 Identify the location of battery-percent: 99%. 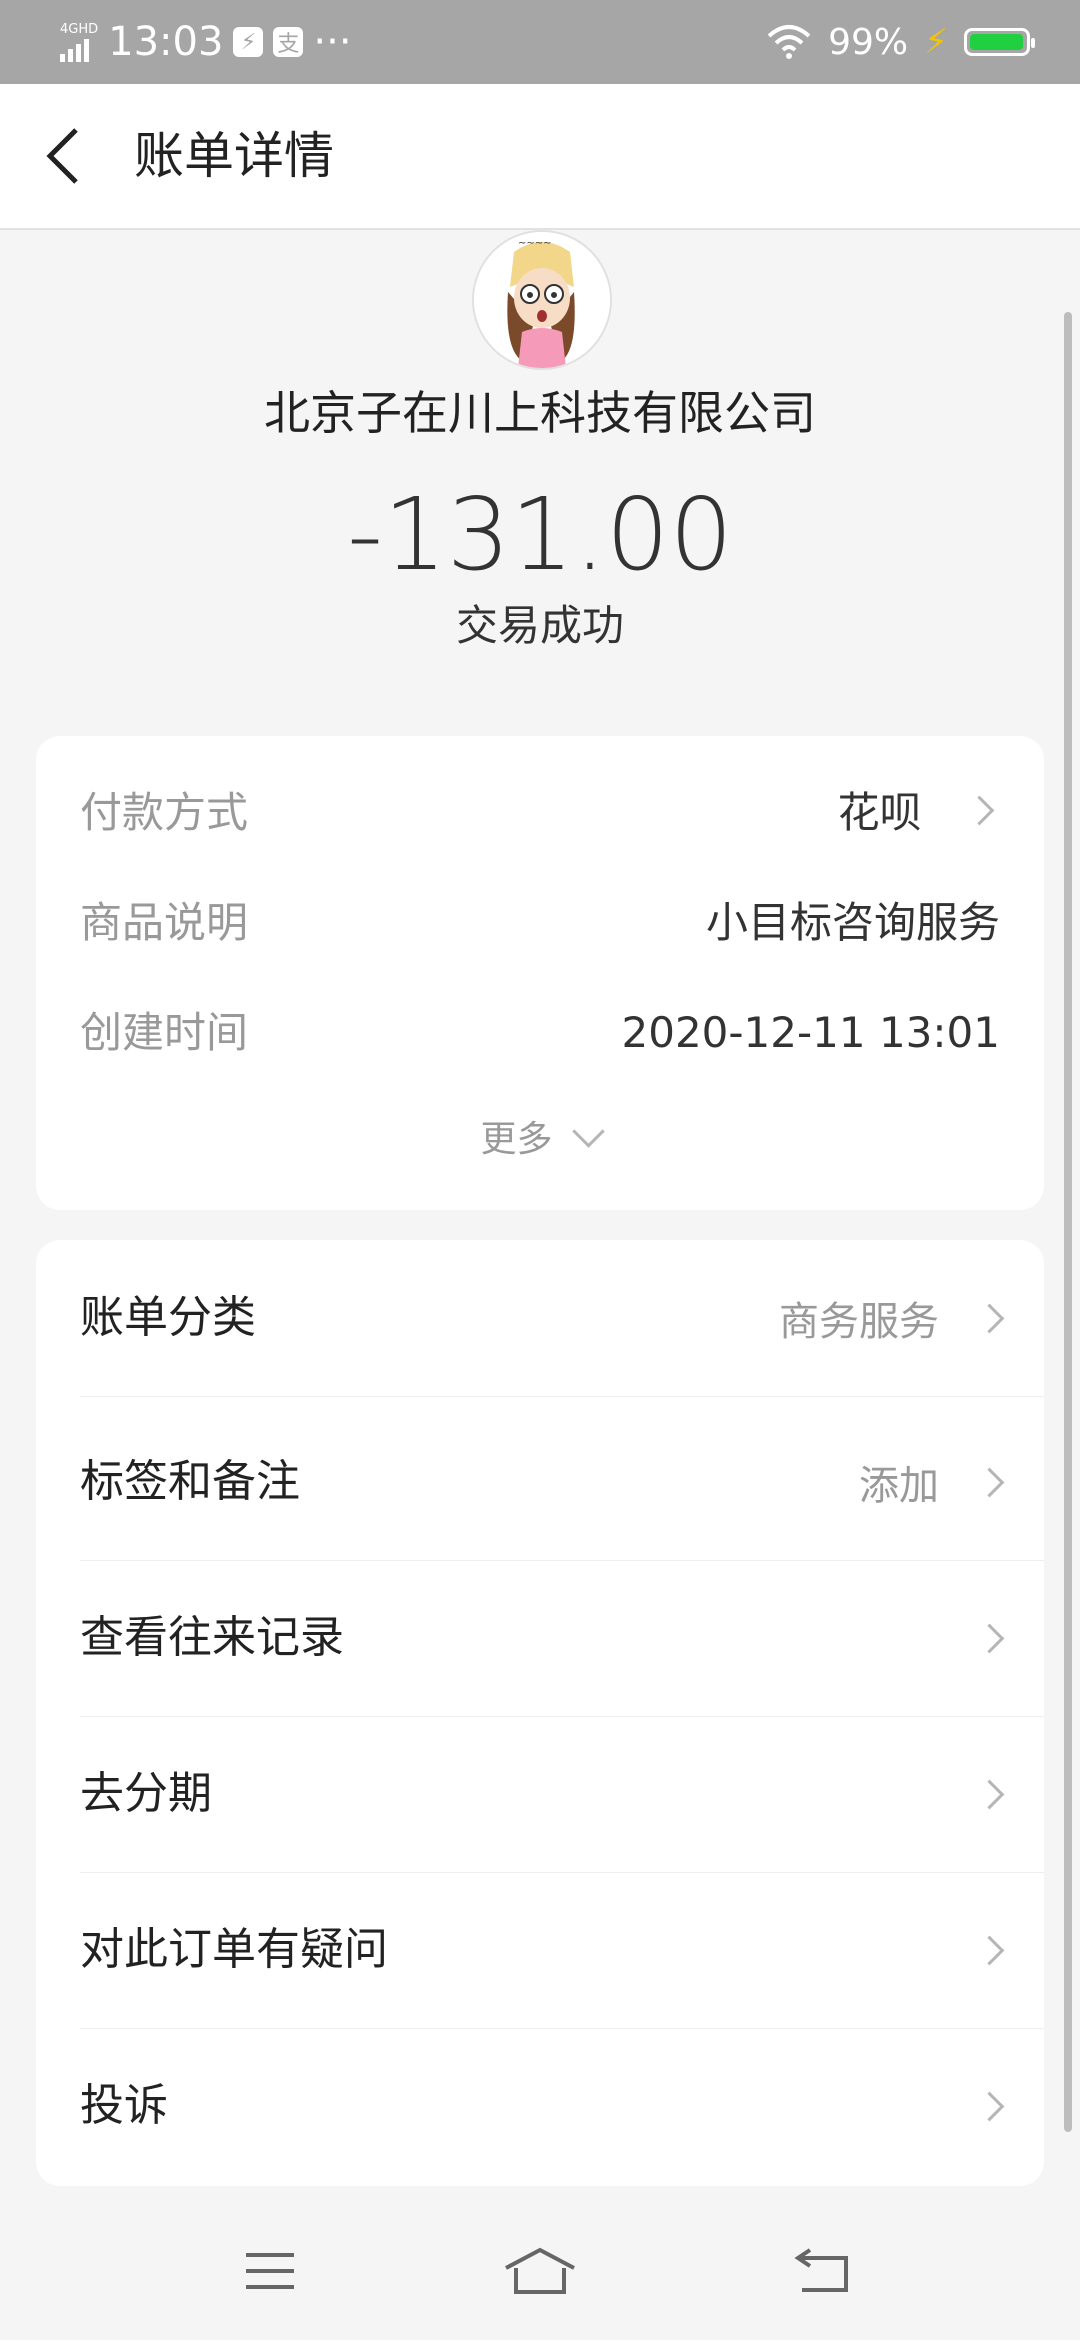
(868, 42).